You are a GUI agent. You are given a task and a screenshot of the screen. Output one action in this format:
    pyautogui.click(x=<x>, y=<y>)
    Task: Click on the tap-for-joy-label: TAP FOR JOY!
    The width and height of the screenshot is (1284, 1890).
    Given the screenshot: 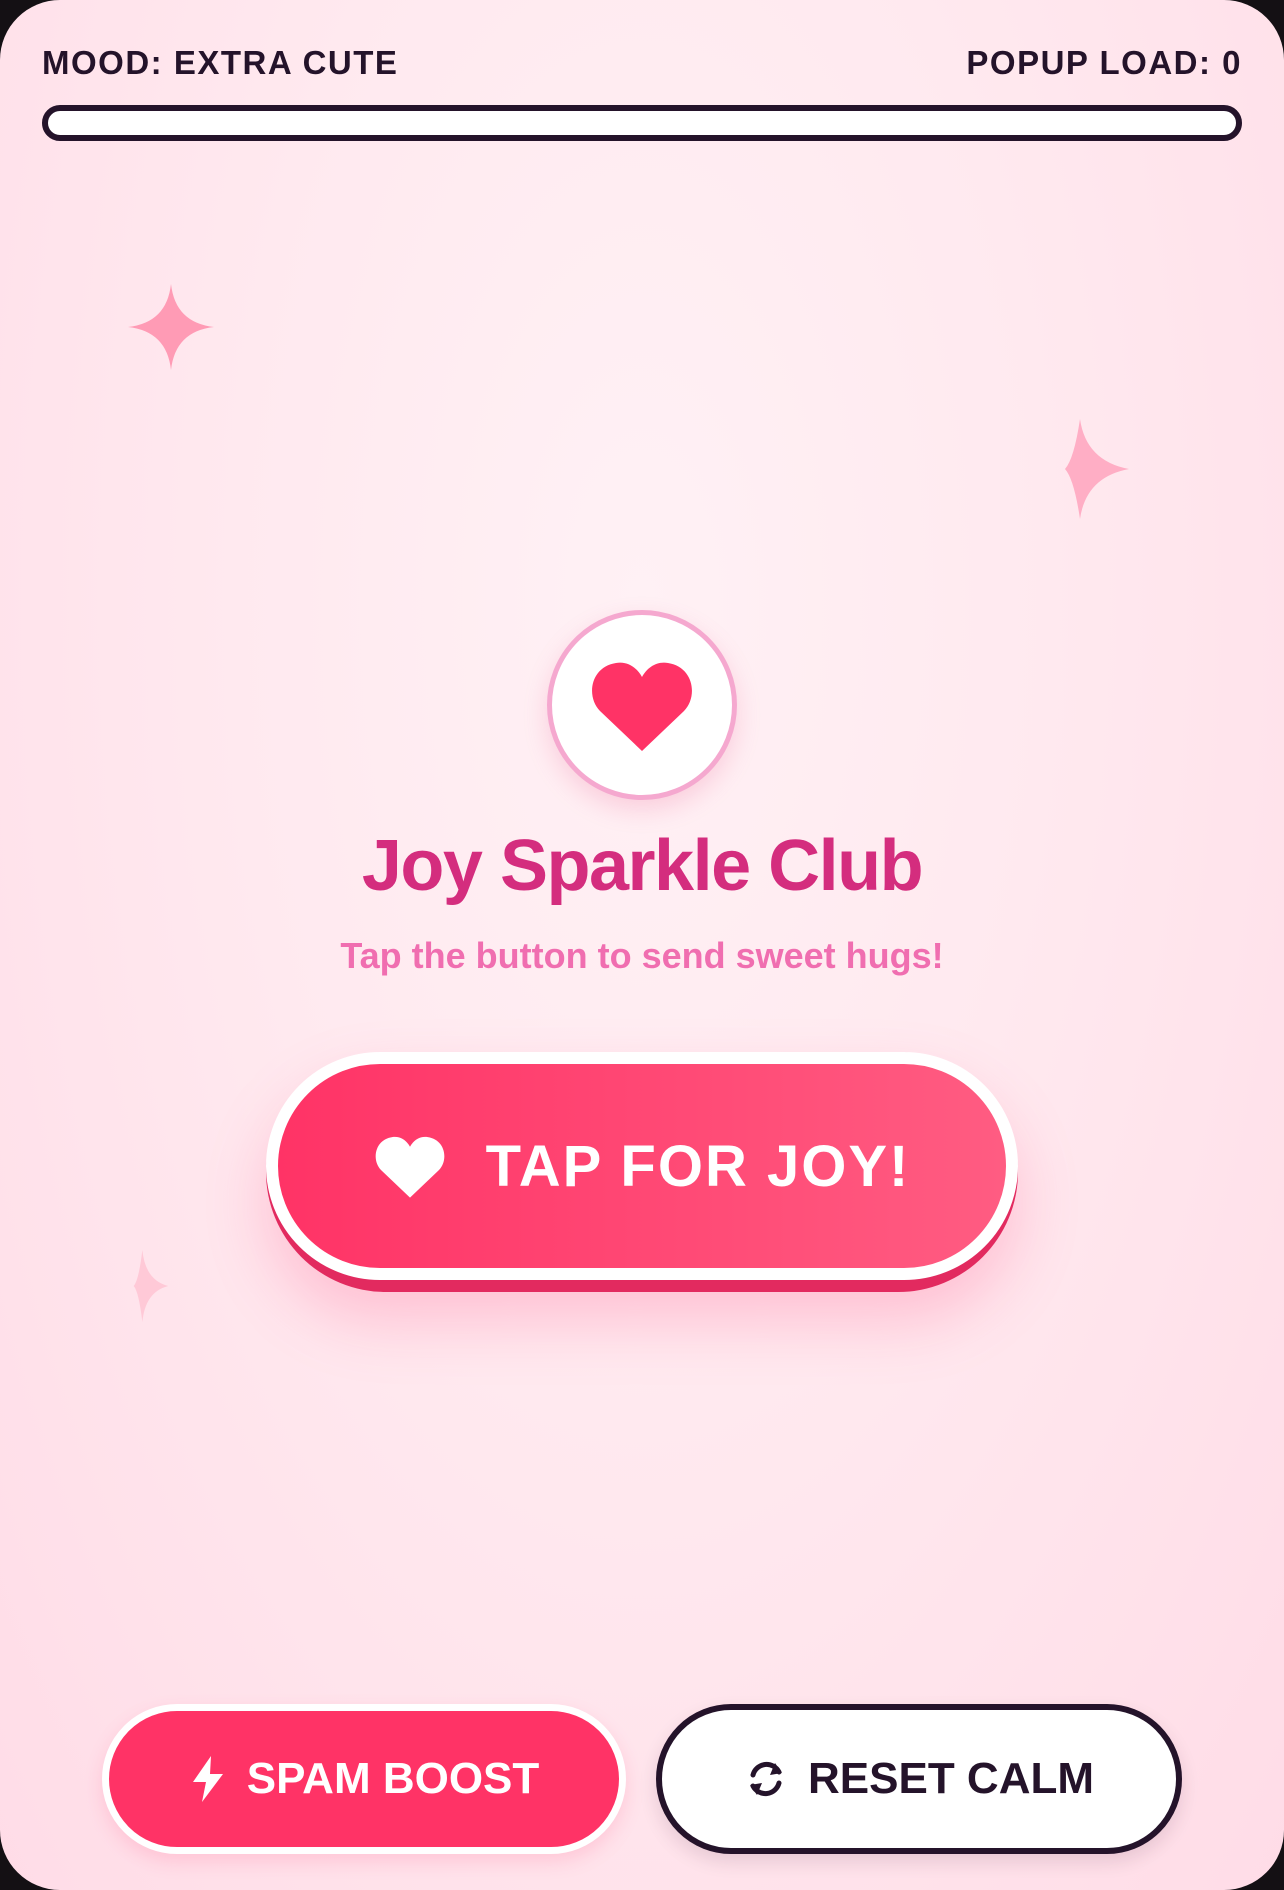 What is the action you would take?
    pyautogui.click(x=698, y=1166)
    